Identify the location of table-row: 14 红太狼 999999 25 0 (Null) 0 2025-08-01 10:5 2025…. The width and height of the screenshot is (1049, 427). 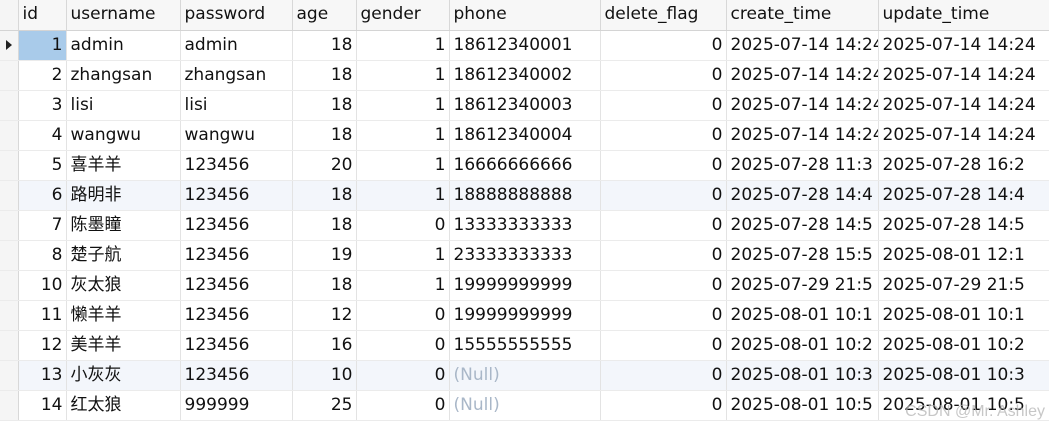
(524, 405).